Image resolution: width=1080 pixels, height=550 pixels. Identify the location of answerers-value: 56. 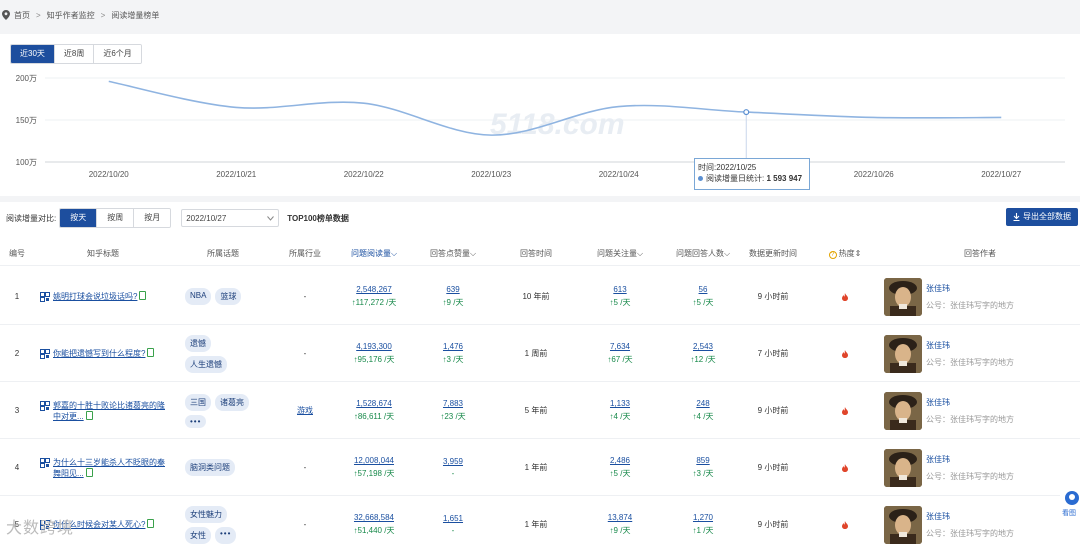
(703, 289).